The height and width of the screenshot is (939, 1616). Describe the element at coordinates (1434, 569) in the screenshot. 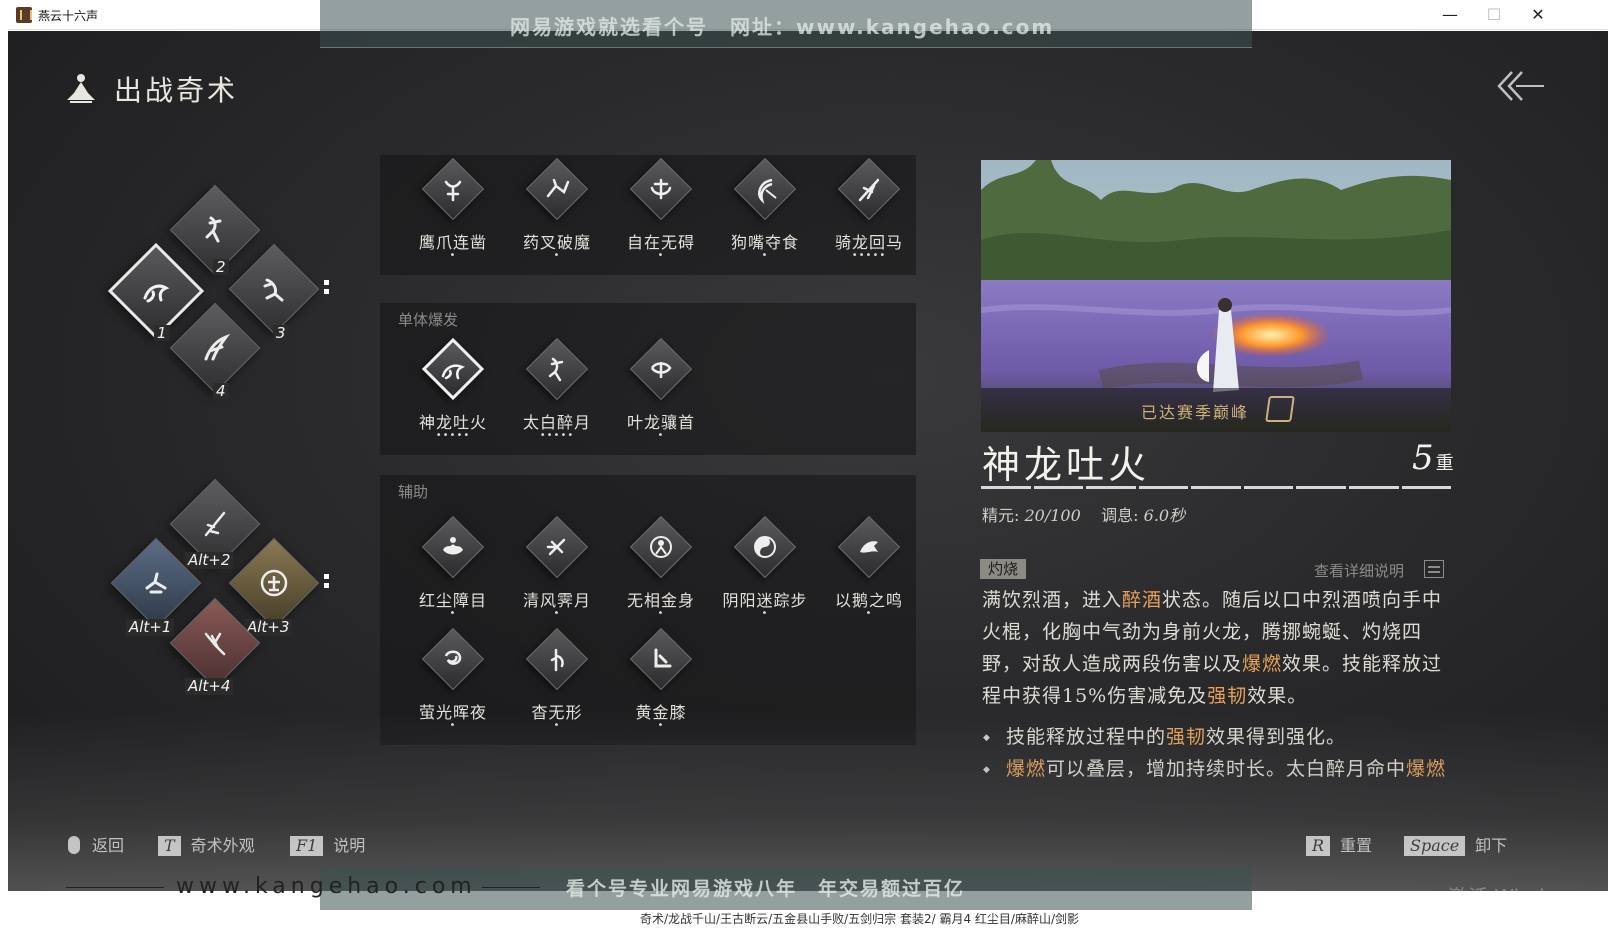

I see `details-list-icon` at that location.